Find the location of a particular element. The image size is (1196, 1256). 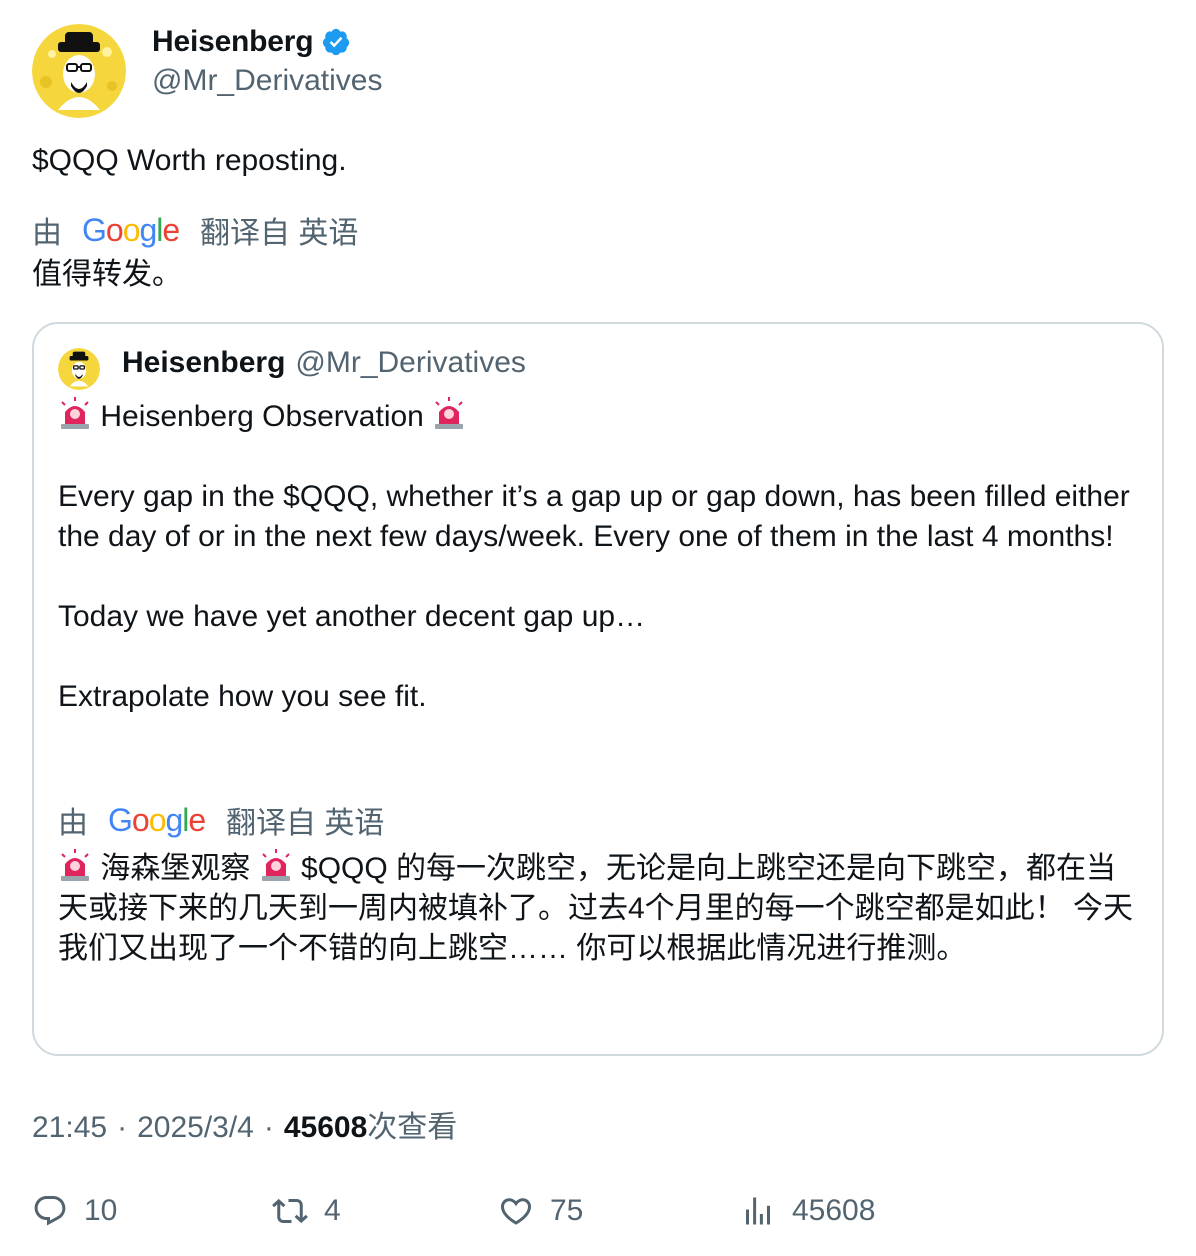

translated-text: 值得转发。 is located at coordinates (107, 274).